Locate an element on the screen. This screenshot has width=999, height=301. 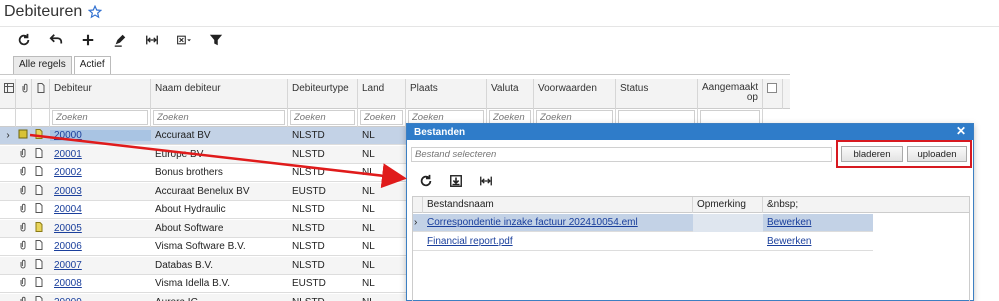
naam-cell: Europe BV is located at coordinates (179, 154).